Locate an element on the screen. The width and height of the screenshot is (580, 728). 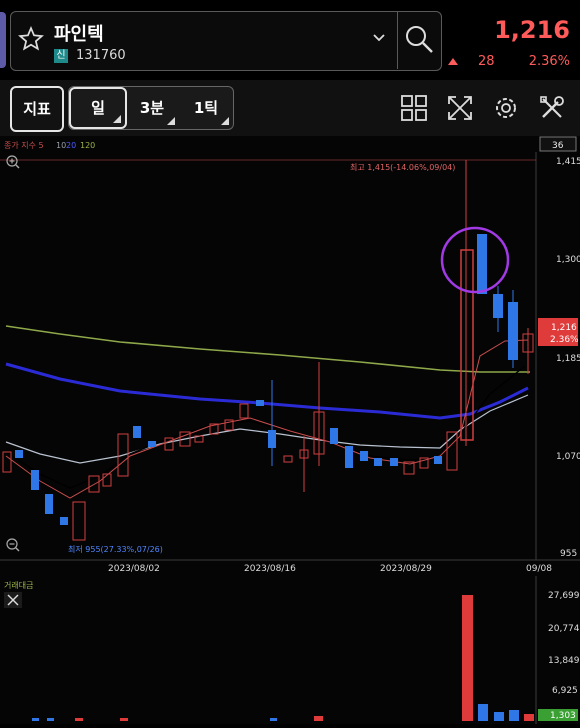
date-label-0802: 2023/08/02 is located at coordinates (134, 569).